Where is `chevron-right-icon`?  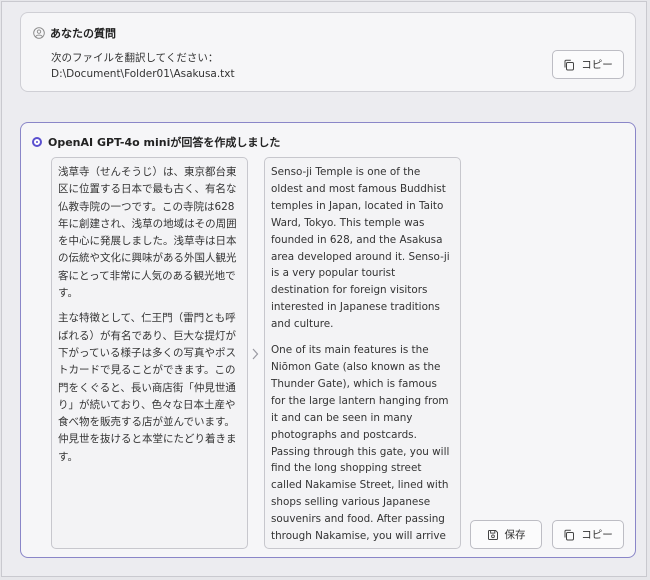 chevron-right-icon is located at coordinates (255, 354).